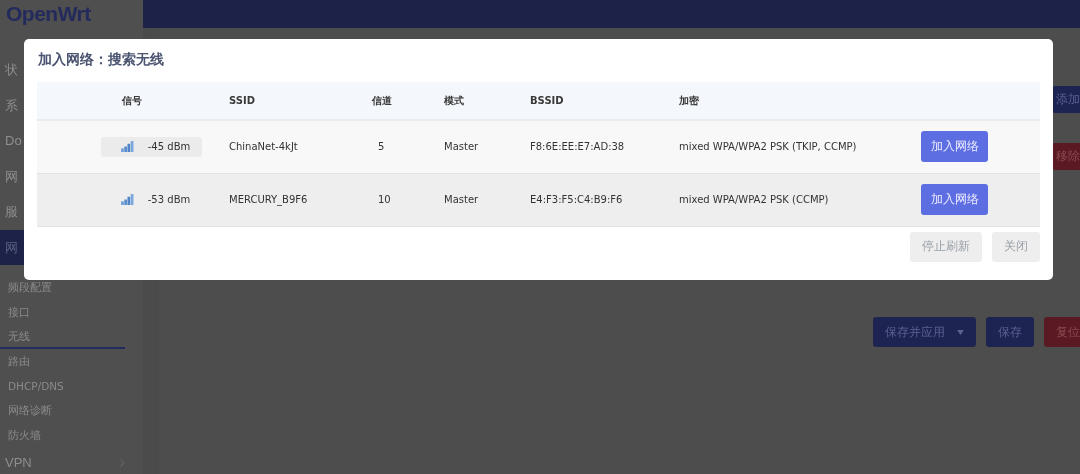  Describe the element at coordinates (768, 147) in the screenshot. I see `encryption-text: mixed WPA/WPA2 PSK (TKIP, CCMP)` at that location.